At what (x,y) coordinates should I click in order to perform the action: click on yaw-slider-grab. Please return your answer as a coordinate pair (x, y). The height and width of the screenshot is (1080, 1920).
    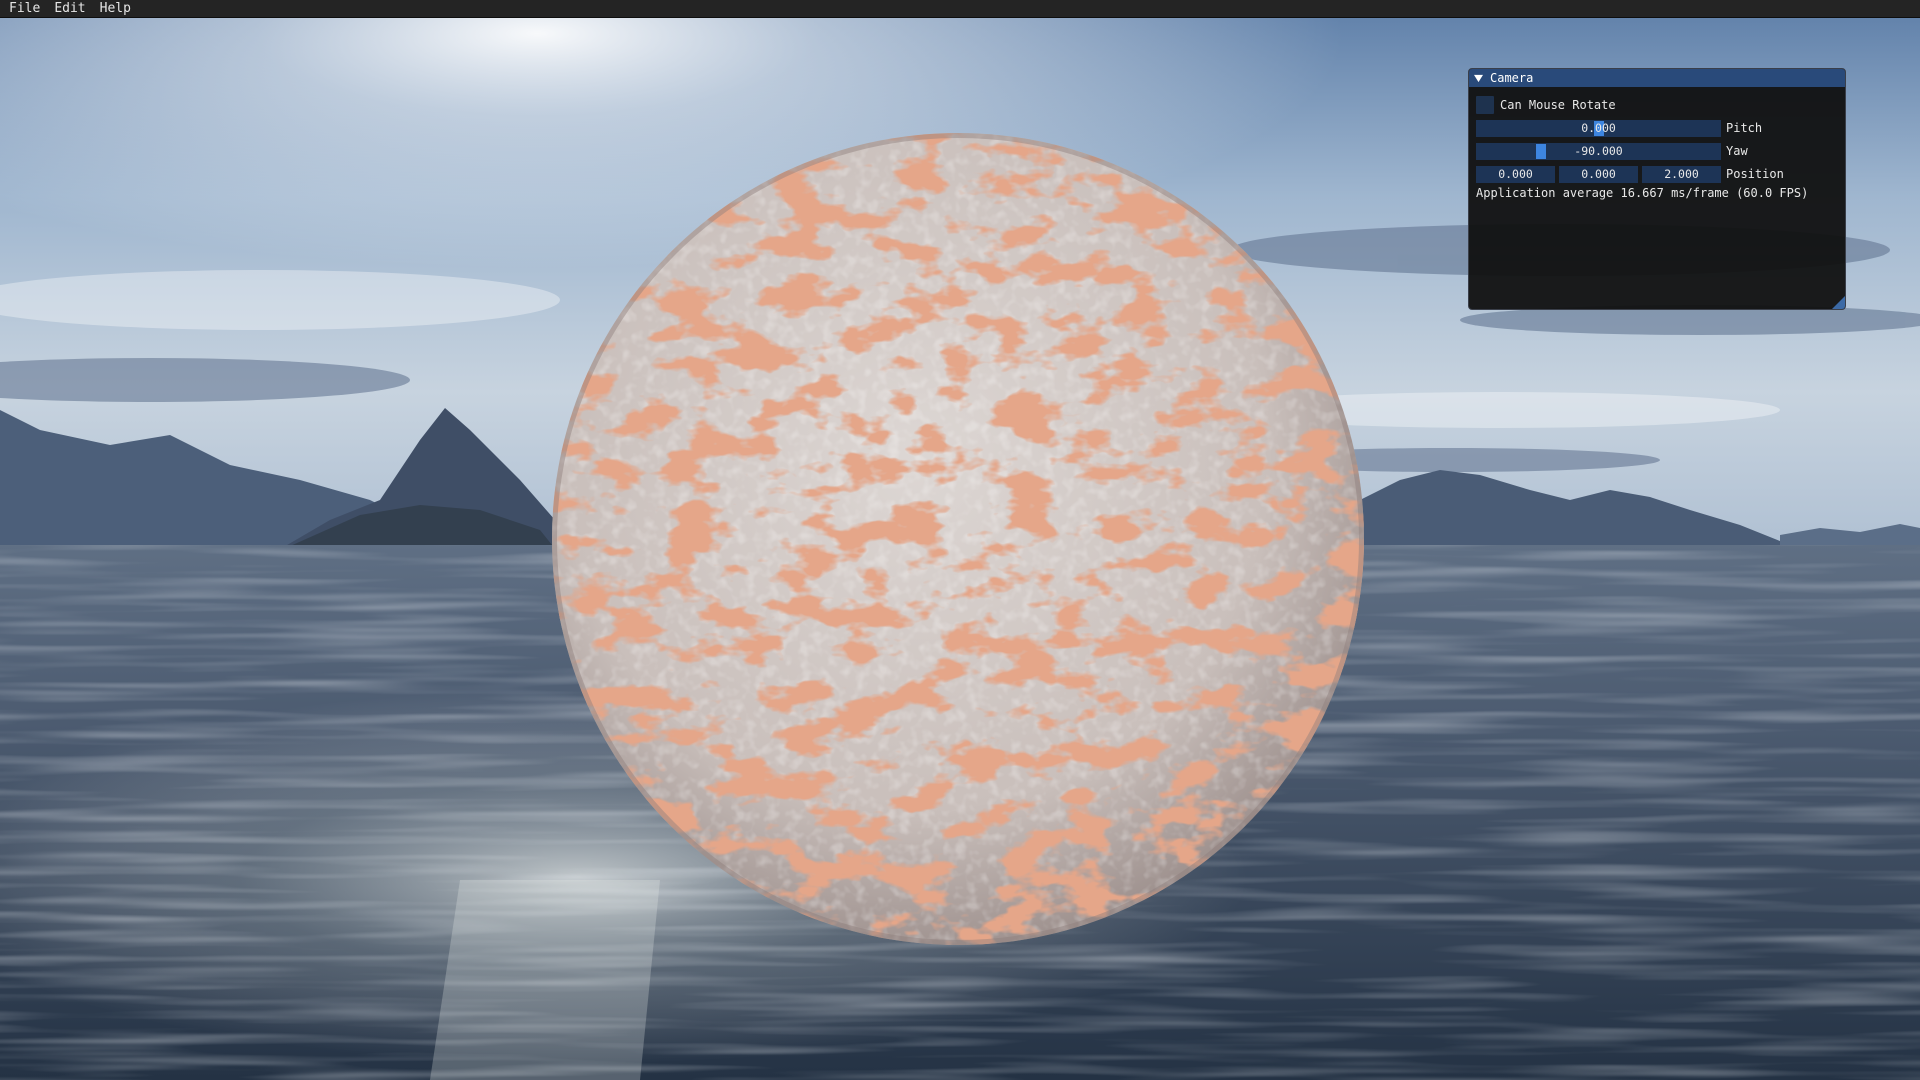
    Looking at the image, I should click on (1541, 151).